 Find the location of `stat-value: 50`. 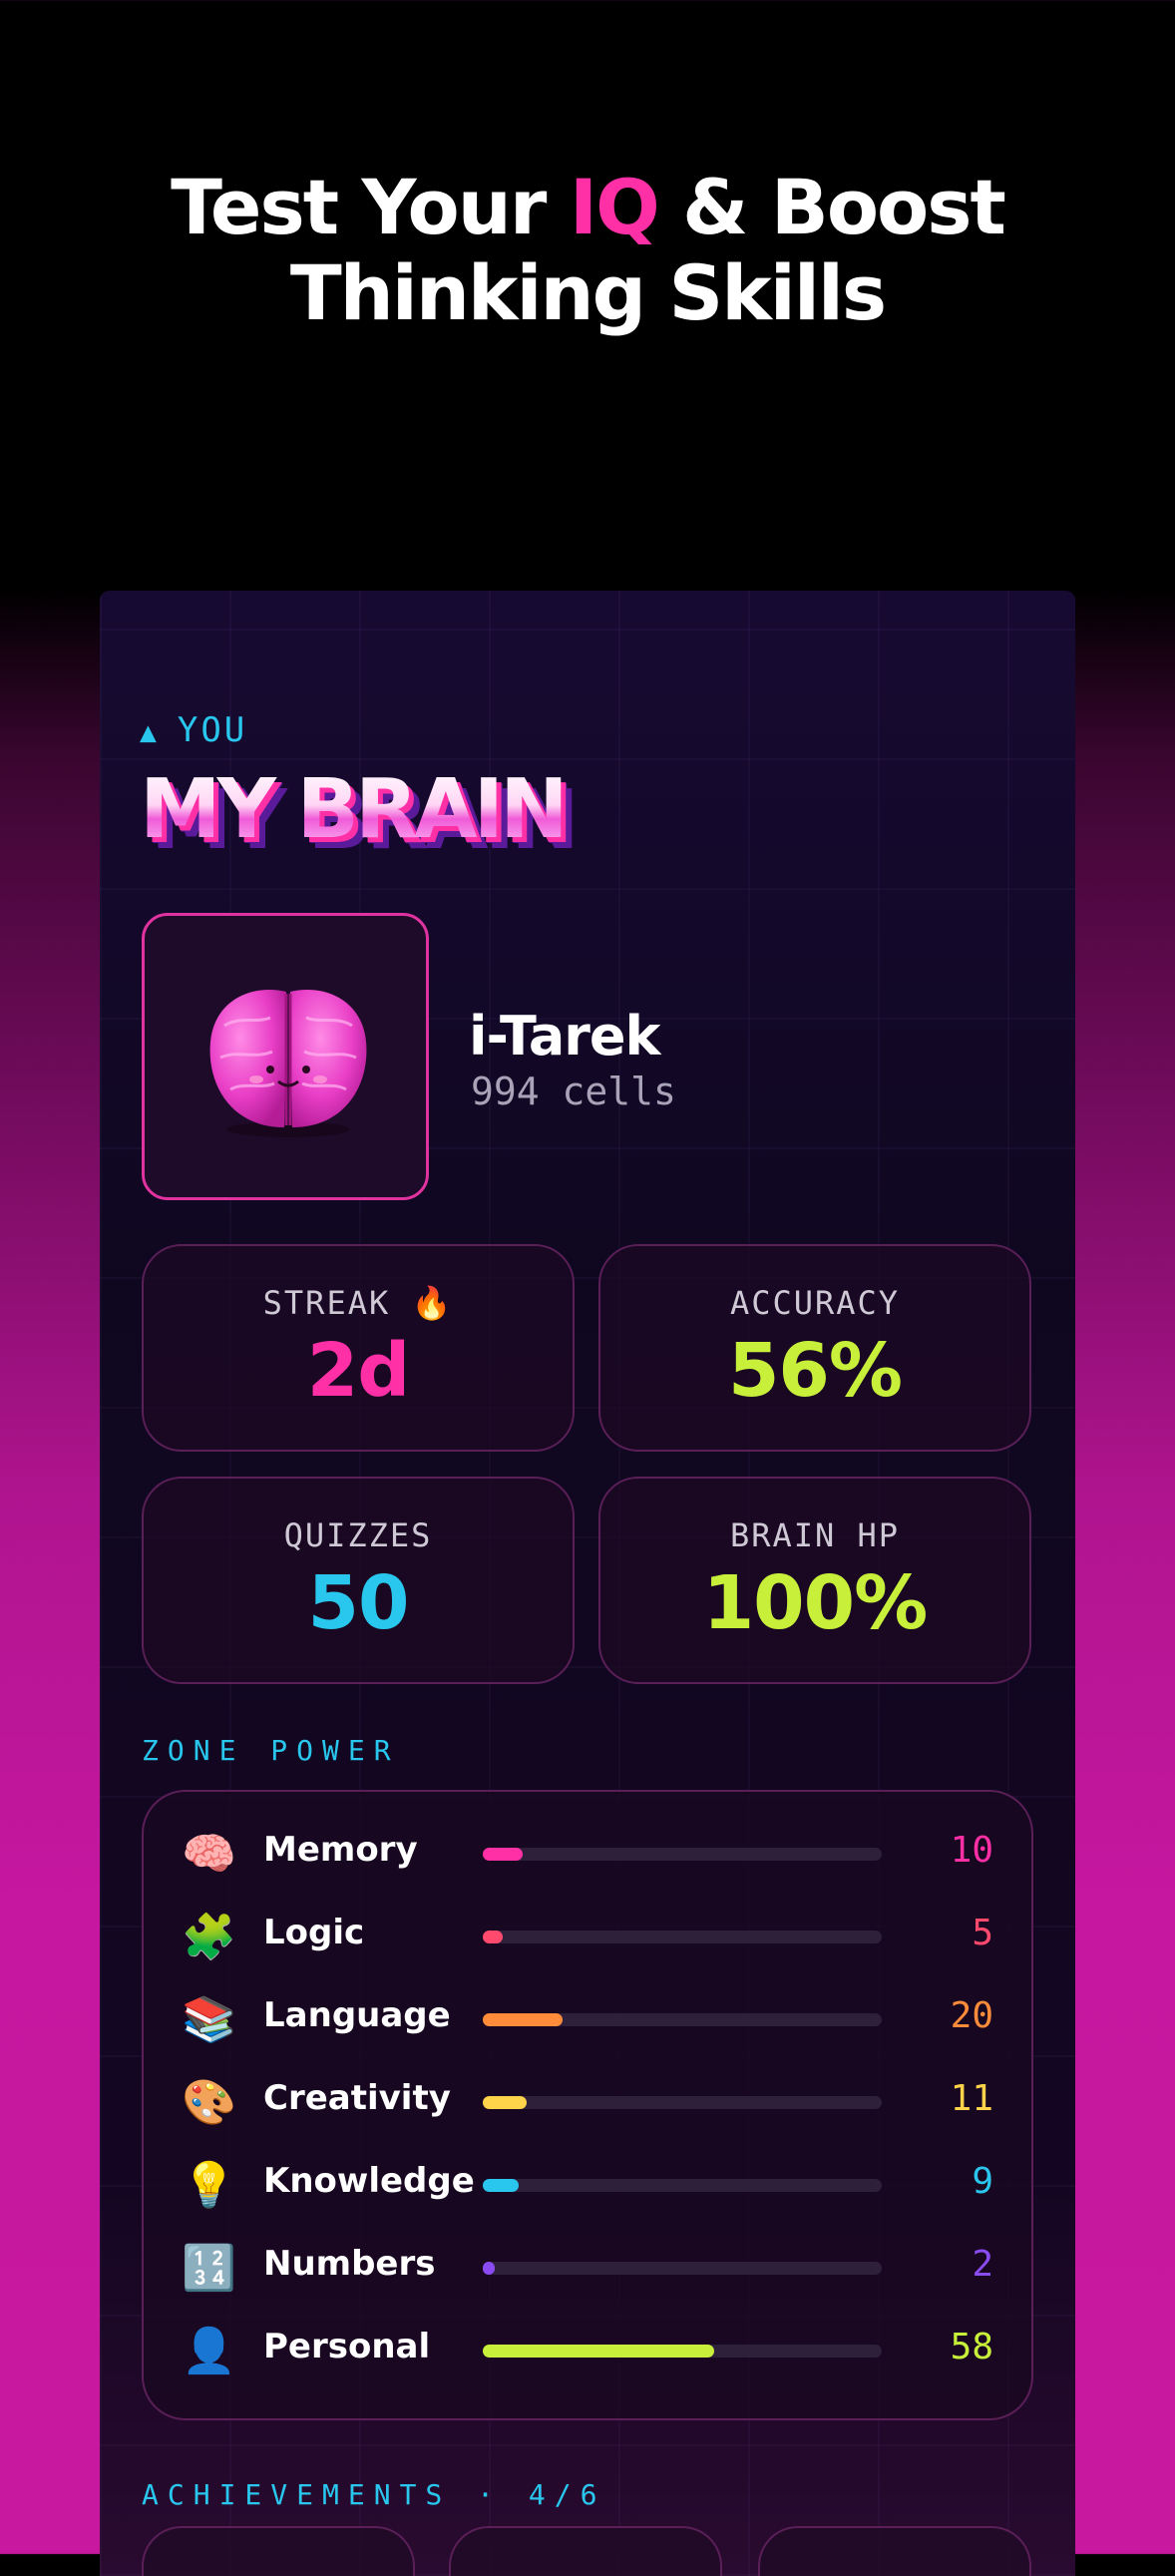

stat-value: 50 is located at coordinates (359, 1603).